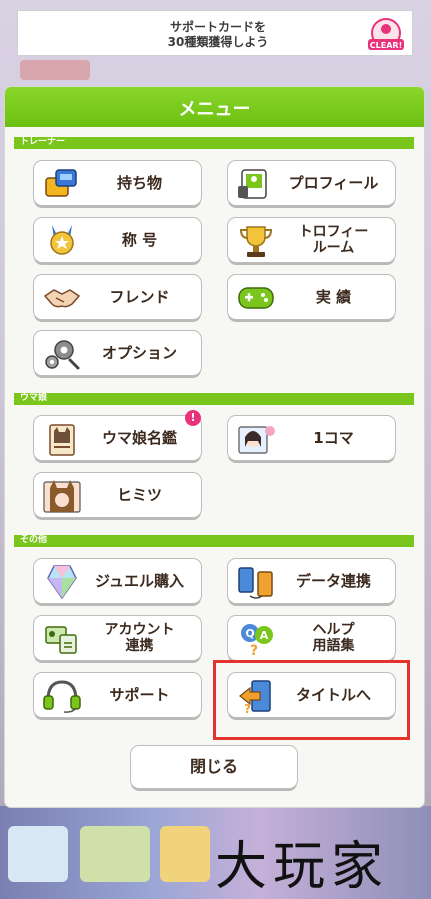  I want to click on profile-label: プロフィール, so click(333, 183).